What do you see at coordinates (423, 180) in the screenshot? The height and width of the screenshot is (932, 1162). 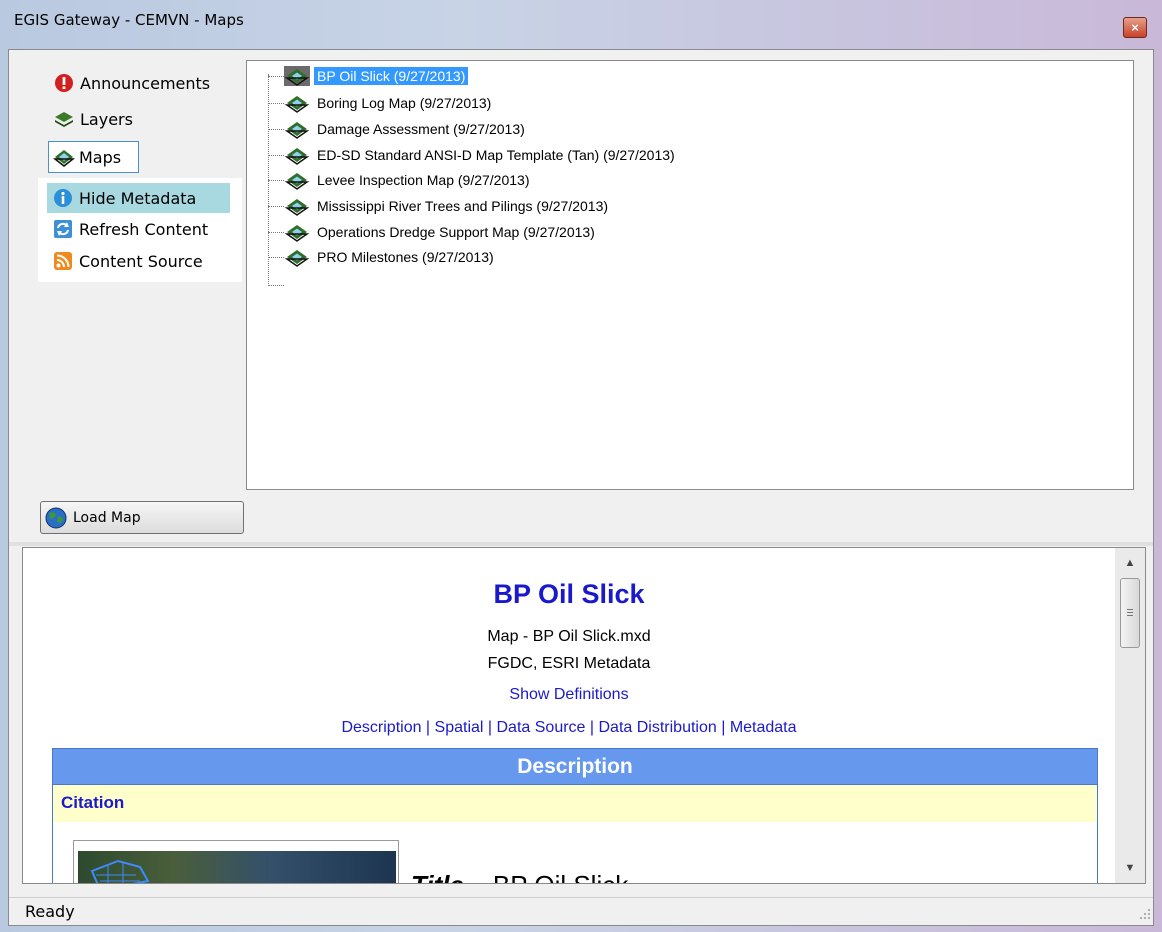 I see `tree-item-label: Levee Inspection Map (9/27/2013)` at bounding box center [423, 180].